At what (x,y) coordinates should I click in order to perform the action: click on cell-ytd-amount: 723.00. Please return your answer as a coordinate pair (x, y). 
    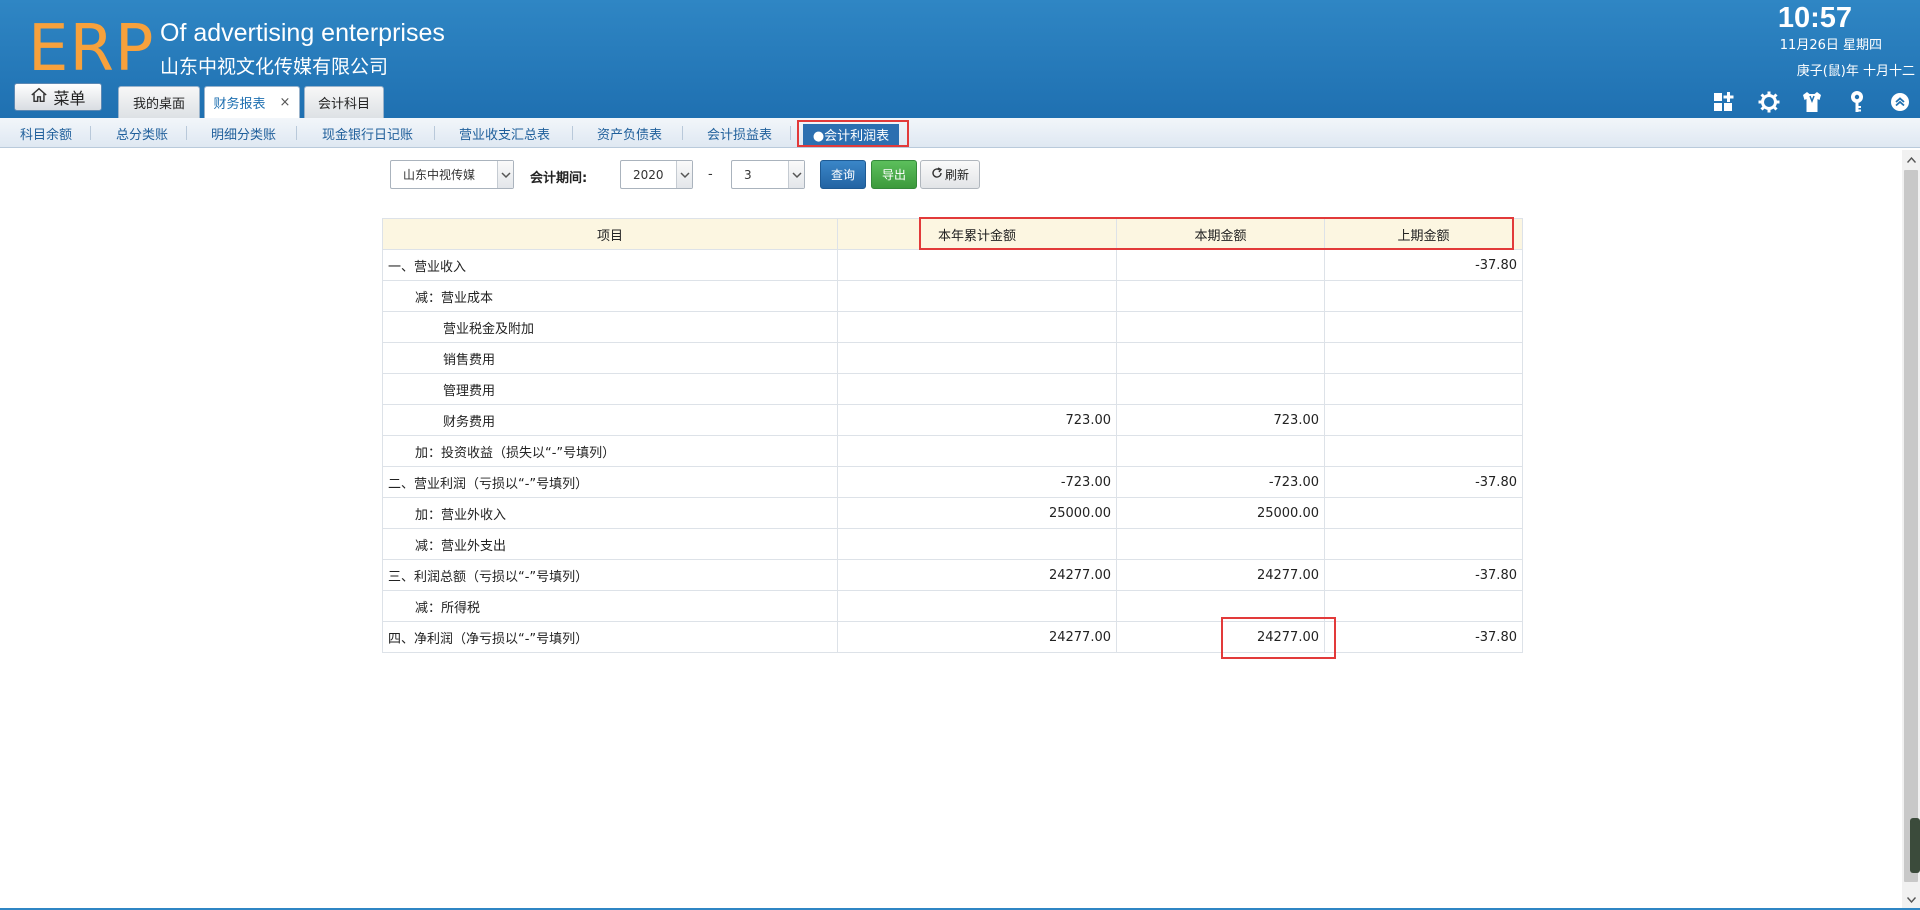
    Looking at the image, I should click on (977, 420).